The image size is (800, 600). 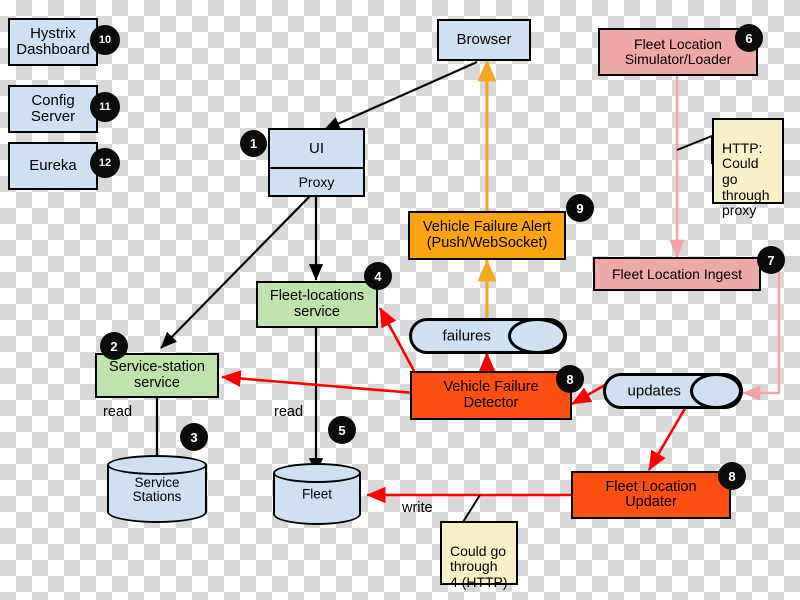 I want to click on node-vehicle-failure-detector-label: Vehicle Failure Detector, so click(x=491, y=395).